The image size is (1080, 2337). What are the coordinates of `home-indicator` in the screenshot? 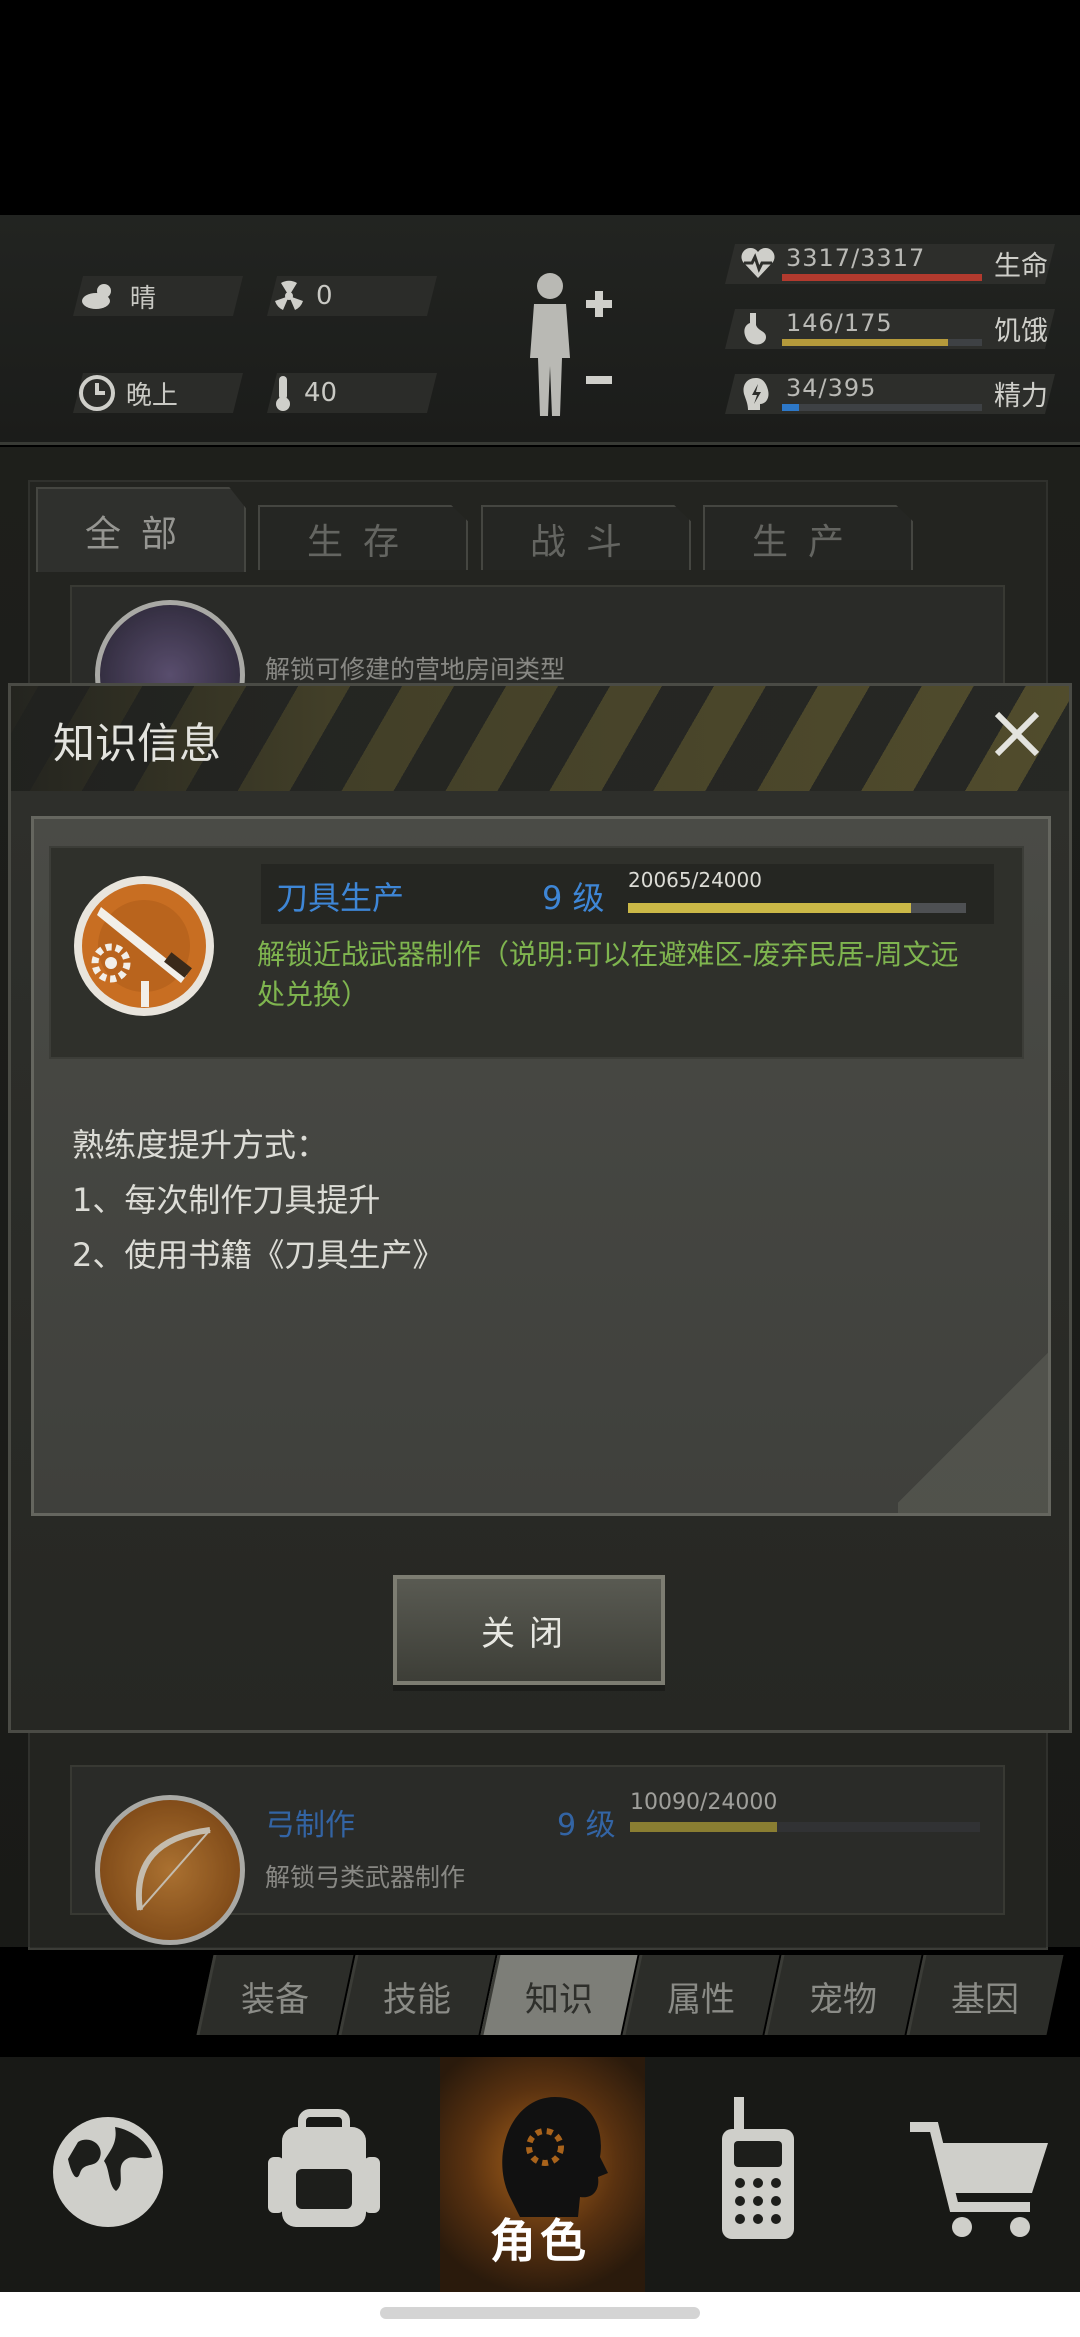 It's located at (540, 2313).